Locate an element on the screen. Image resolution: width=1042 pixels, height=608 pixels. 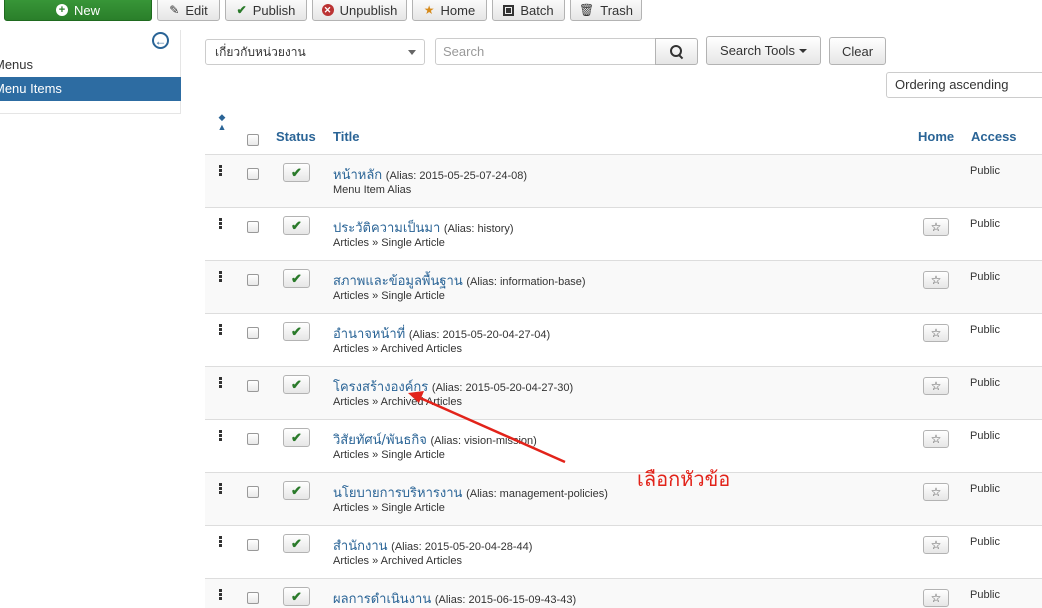
ordering-select: Ordering ascending is located at coordinates (964, 85).